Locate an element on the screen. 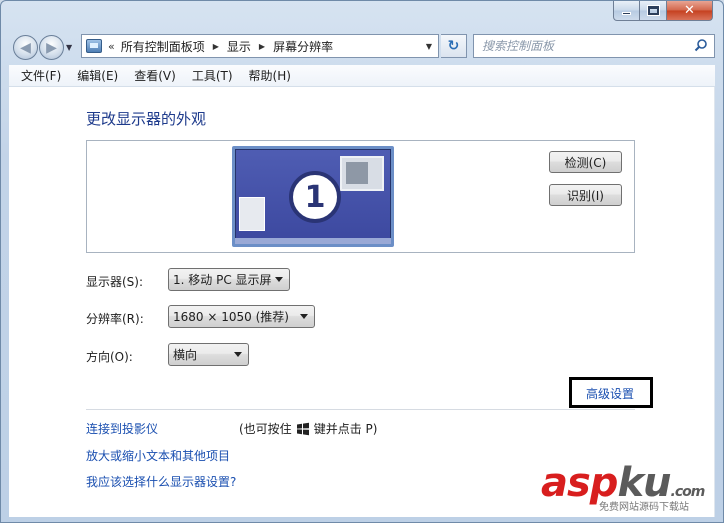 The image size is (724, 523). display-label: 显示器(S): is located at coordinates (115, 282).